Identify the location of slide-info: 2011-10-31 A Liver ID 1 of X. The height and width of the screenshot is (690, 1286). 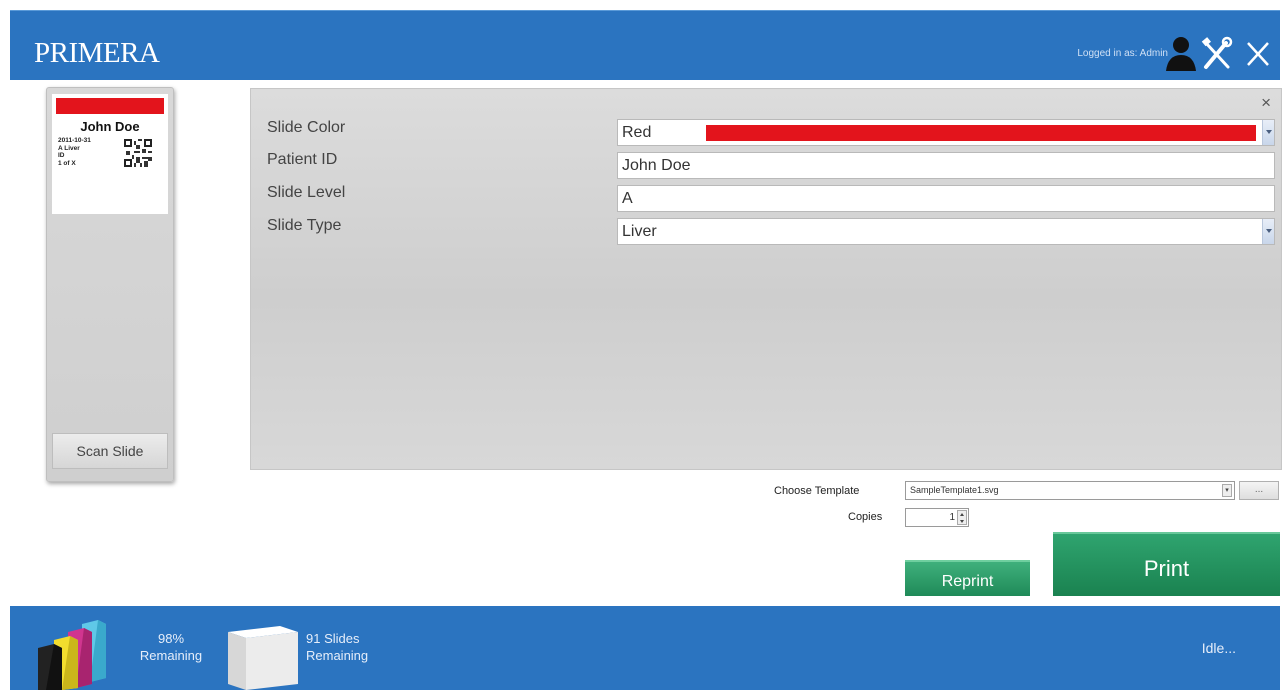
(74, 152).